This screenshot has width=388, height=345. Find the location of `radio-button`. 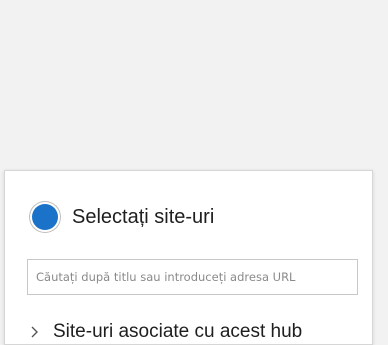

radio-button is located at coordinates (45, 217).